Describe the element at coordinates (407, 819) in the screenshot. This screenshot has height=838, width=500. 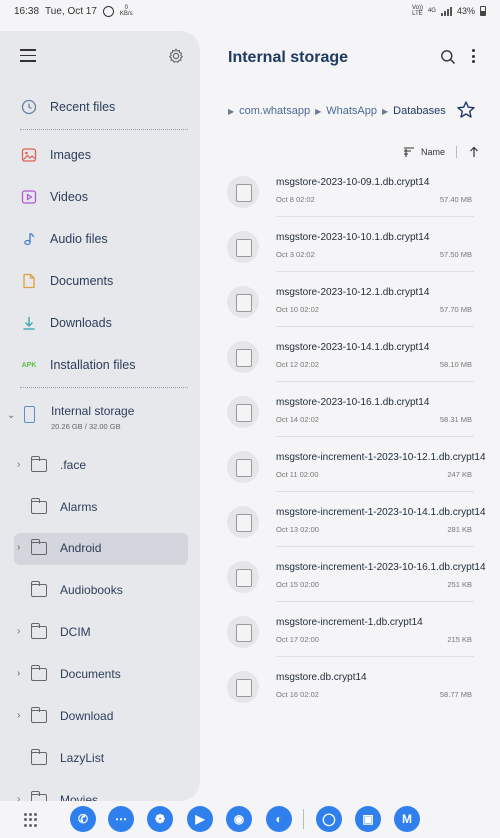
I see `mail-app-icon: M` at that location.